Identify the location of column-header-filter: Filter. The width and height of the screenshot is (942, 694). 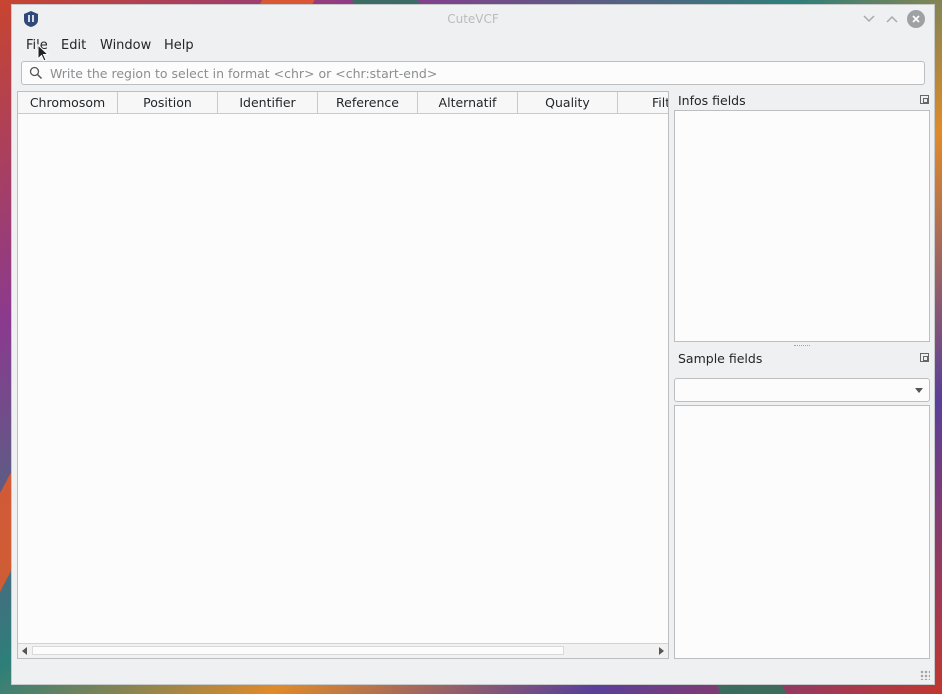
(643, 102).